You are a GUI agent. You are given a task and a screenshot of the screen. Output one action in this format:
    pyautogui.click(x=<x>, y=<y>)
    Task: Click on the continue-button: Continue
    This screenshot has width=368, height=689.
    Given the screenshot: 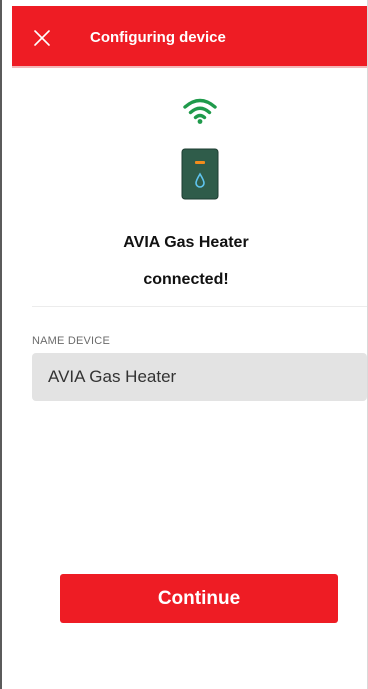 What is the action you would take?
    pyautogui.click(x=199, y=598)
    